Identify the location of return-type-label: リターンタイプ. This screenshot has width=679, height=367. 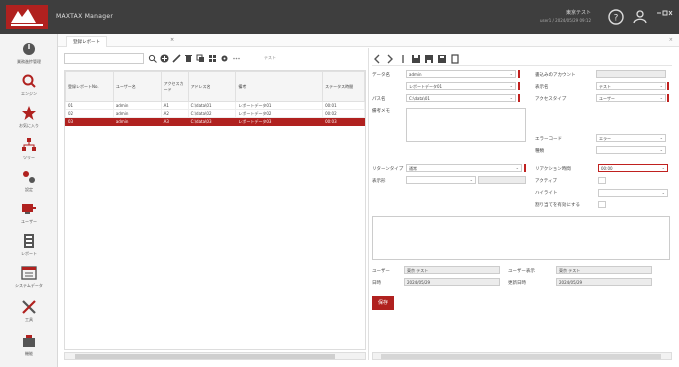
(388, 169).